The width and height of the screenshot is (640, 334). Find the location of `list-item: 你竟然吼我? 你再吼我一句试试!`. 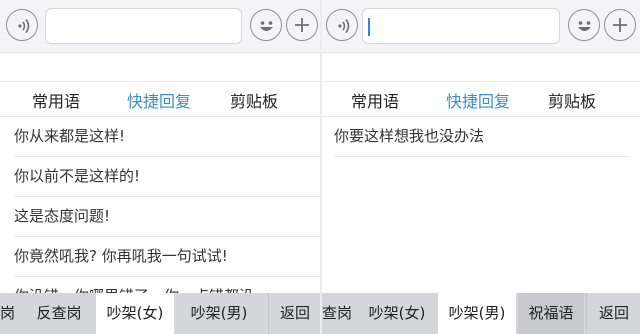

list-item: 你竟然吼我? 你再吼我一句试试! is located at coordinates (167, 257).